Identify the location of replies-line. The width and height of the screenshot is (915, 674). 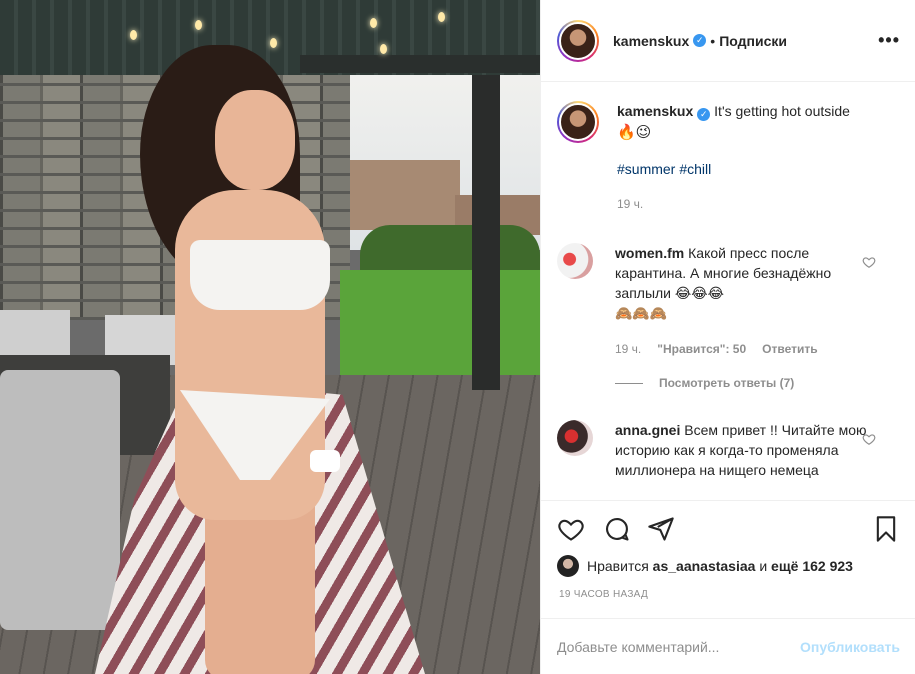
(629, 383).